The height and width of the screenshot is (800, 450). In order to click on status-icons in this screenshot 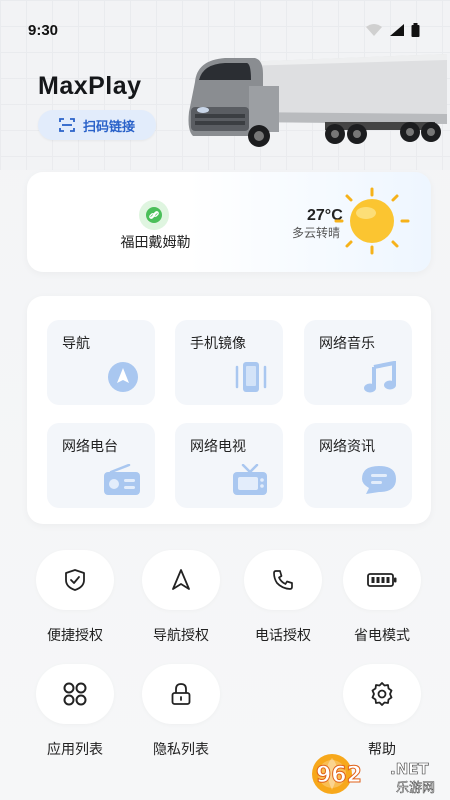, I will do `click(392, 30)`.